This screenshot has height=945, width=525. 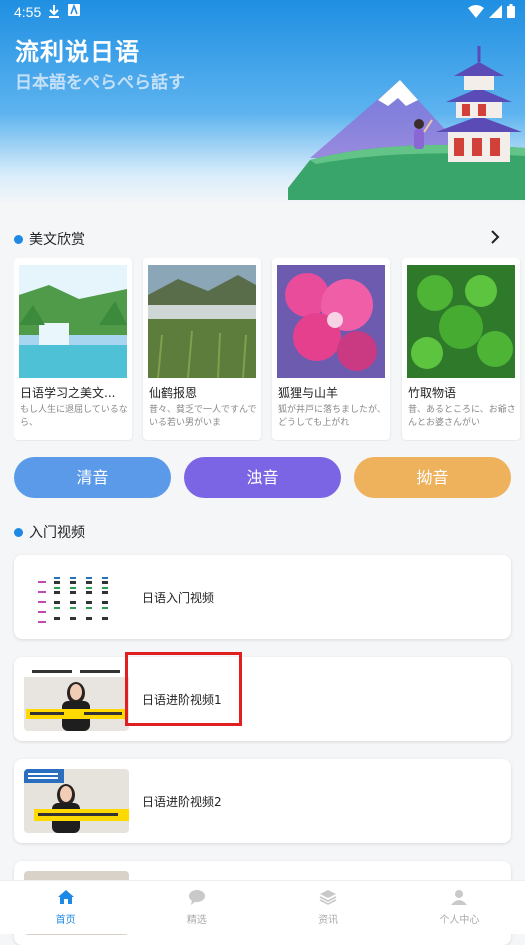 I want to click on status-time: 4:55, so click(x=28, y=12).